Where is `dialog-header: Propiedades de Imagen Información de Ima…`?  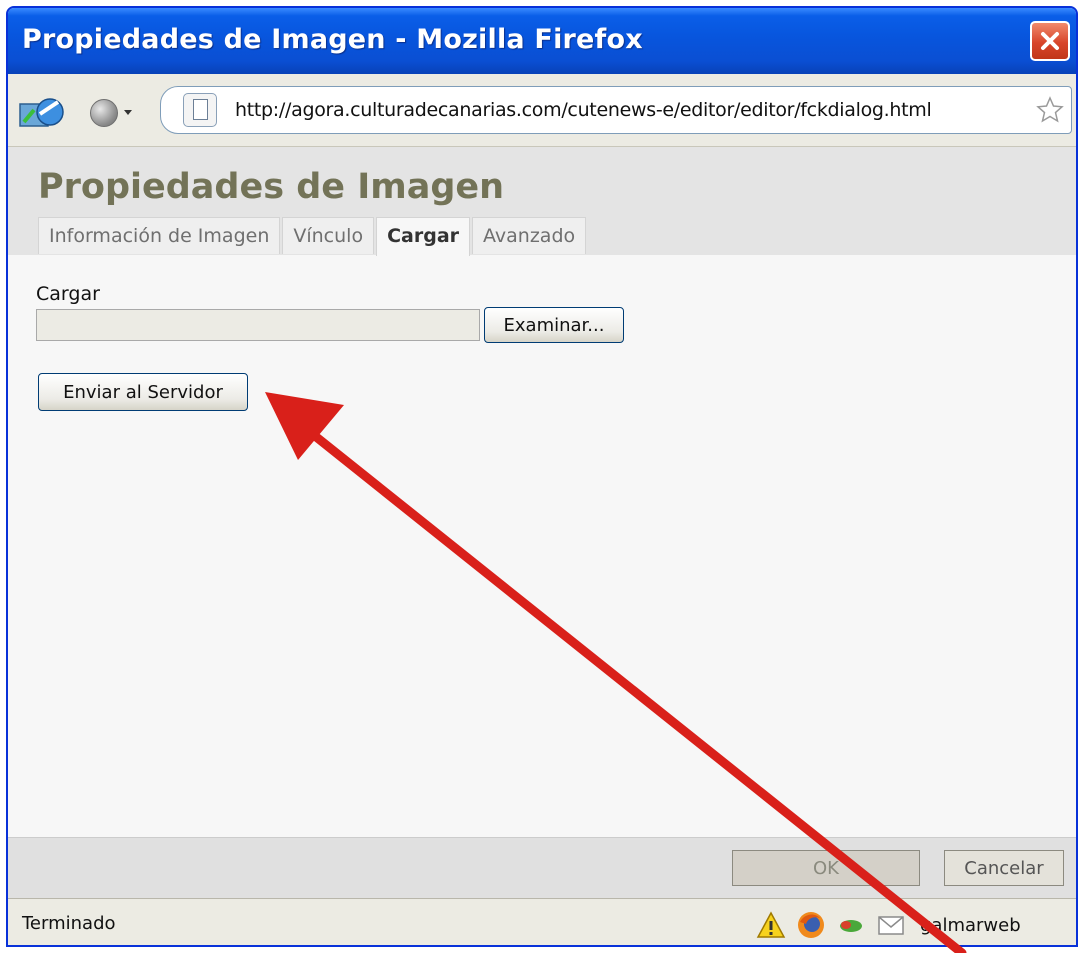
dialog-header: Propiedades de Imagen Información de Ima… is located at coordinates (542, 201).